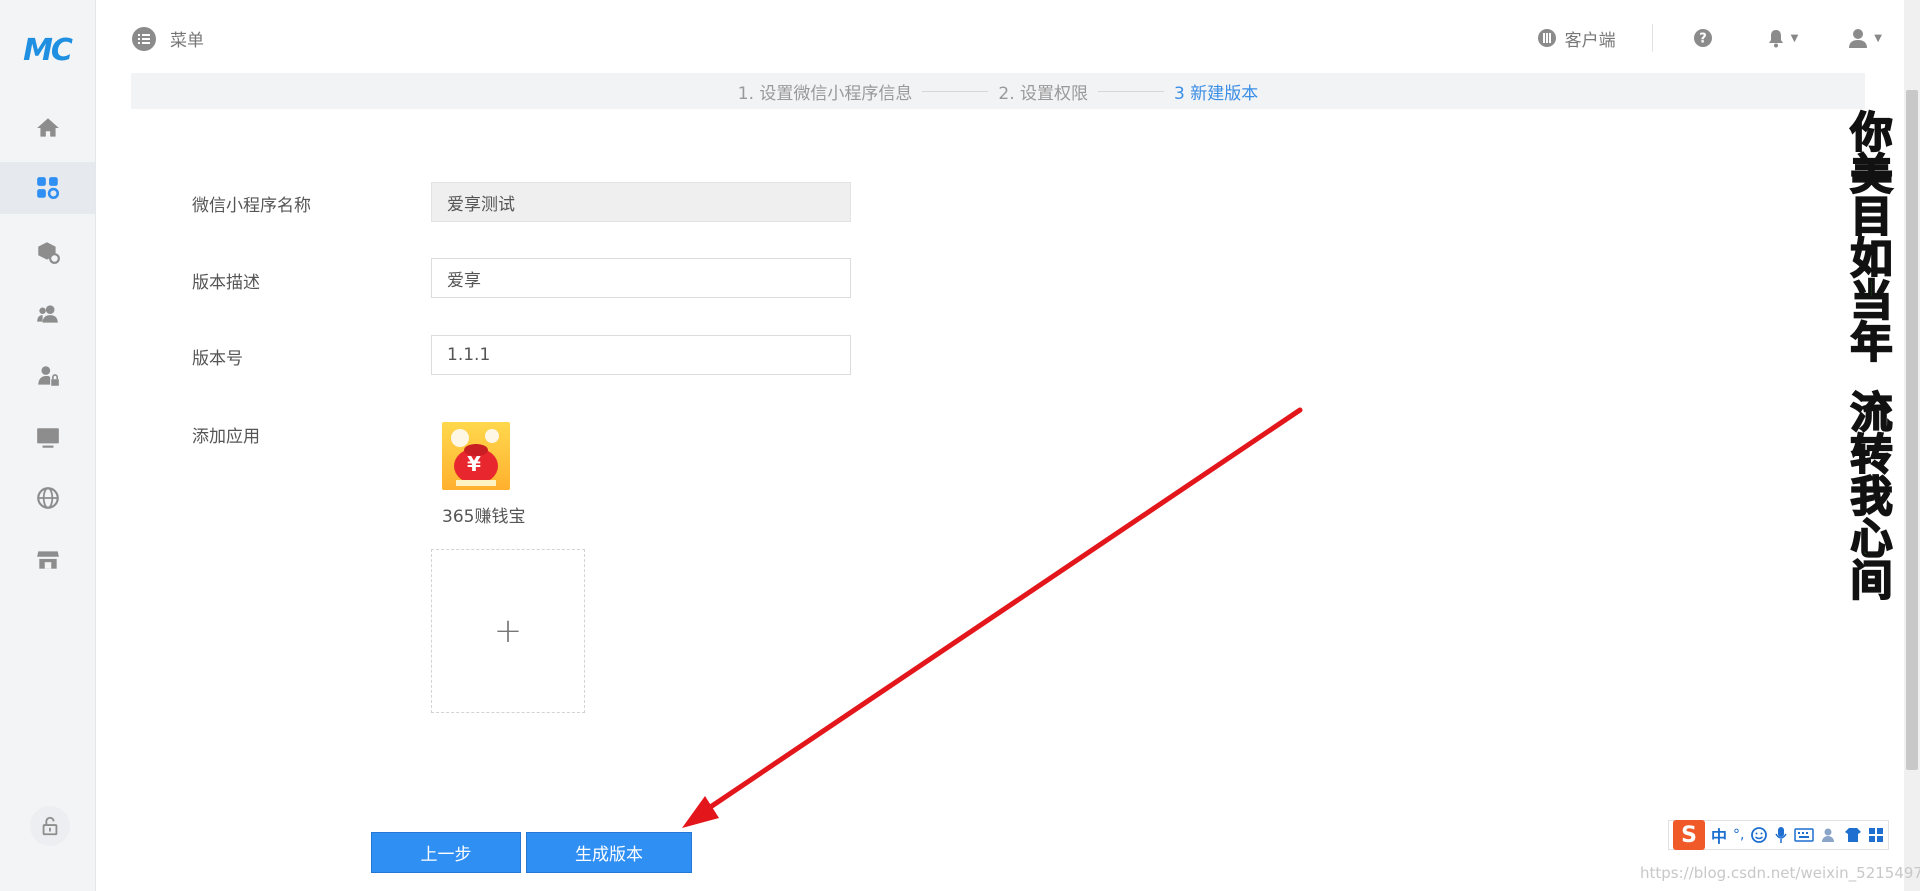 The image size is (1920, 891). I want to click on menu-list-icon, so click(144, 38).